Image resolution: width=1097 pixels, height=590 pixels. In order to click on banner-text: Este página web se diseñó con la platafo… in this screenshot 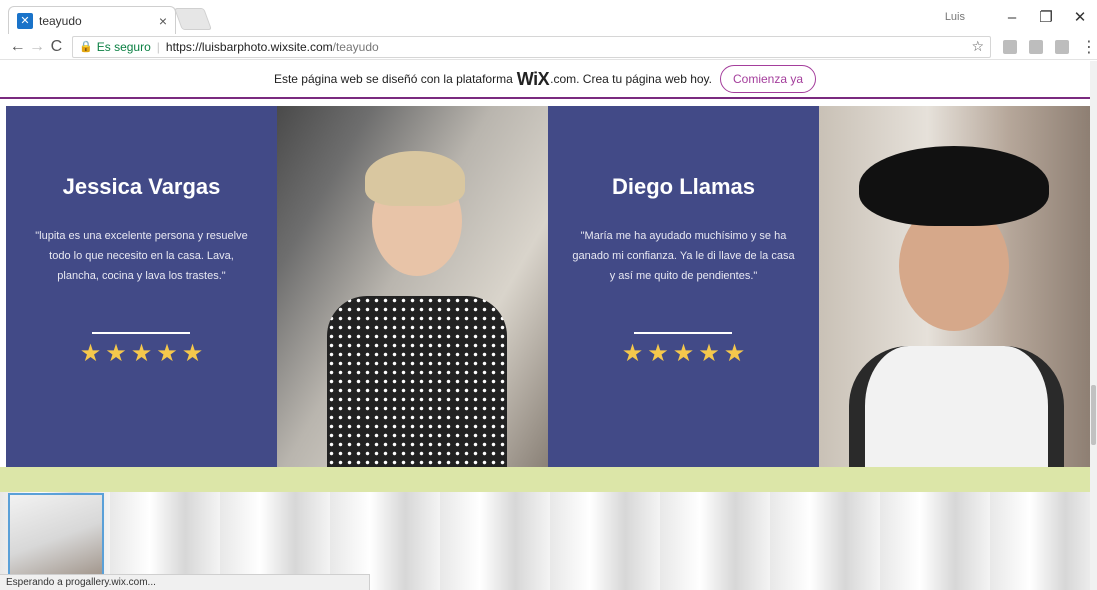, I will do `click(393, 79)`.